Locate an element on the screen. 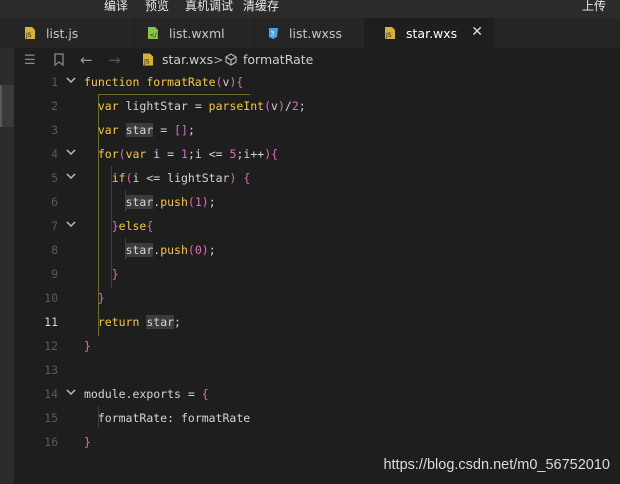 The image size is (620, 484). tab-label: list.wxml is located at coordinates (197, 33).